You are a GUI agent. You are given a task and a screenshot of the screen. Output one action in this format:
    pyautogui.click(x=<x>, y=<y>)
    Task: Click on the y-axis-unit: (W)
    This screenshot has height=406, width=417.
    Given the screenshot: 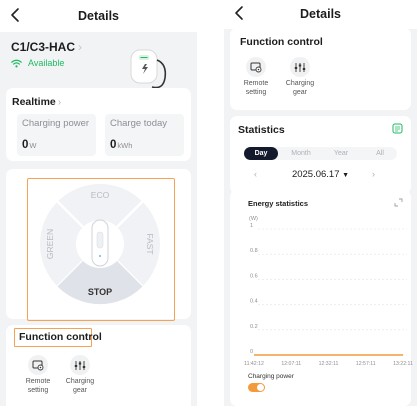 What is the action you would take?
    pyautogui.click(x=253, y=219)
    